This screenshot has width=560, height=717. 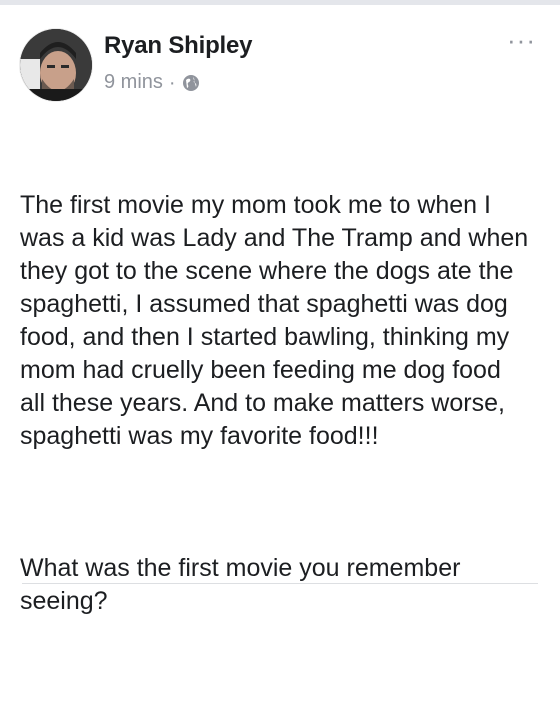 What do you see at coordinates (521, 40) in the screenshot?
I see `more-options-button: ···` at bounding box center [521, 40].